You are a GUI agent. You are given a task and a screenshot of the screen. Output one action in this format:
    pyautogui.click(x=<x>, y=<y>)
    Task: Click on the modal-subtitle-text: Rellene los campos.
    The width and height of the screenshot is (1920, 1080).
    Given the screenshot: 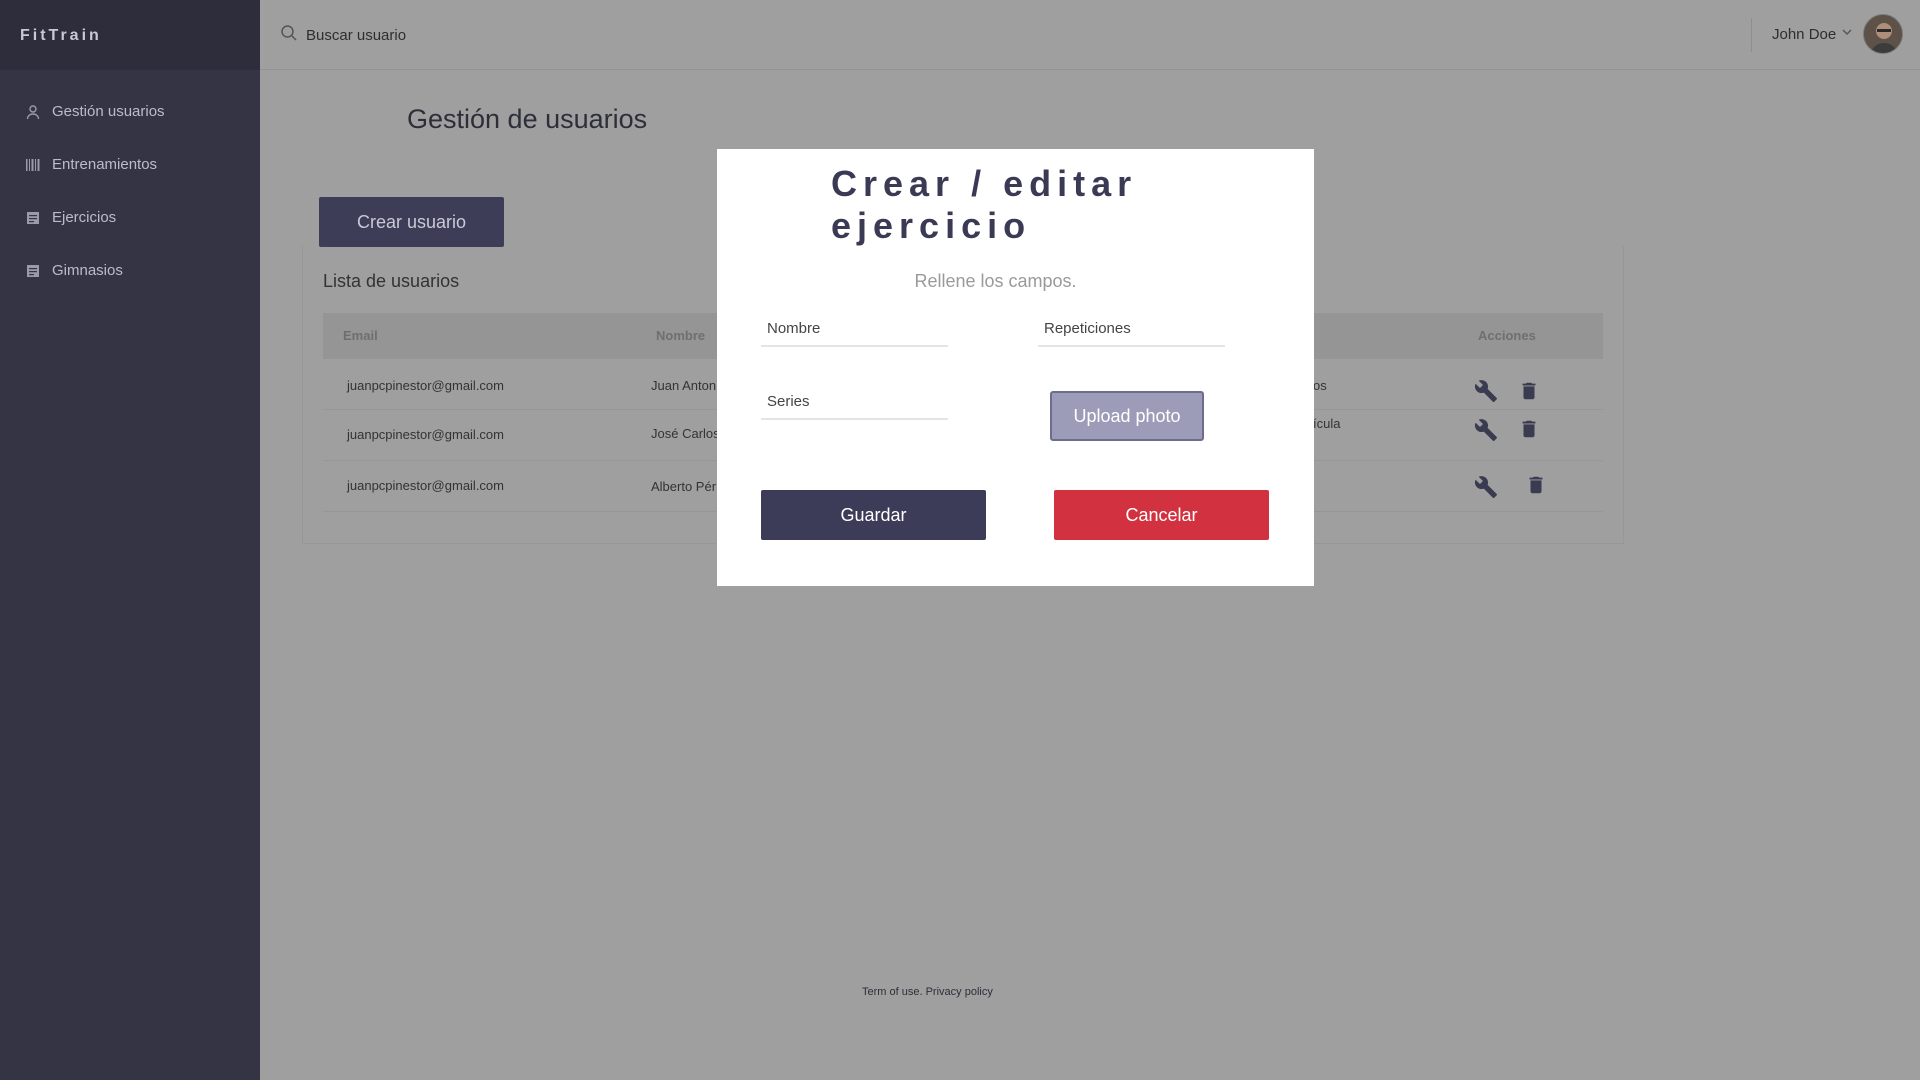 What is the action you would take?
    pyautogui.click(x=995, y=281)
    